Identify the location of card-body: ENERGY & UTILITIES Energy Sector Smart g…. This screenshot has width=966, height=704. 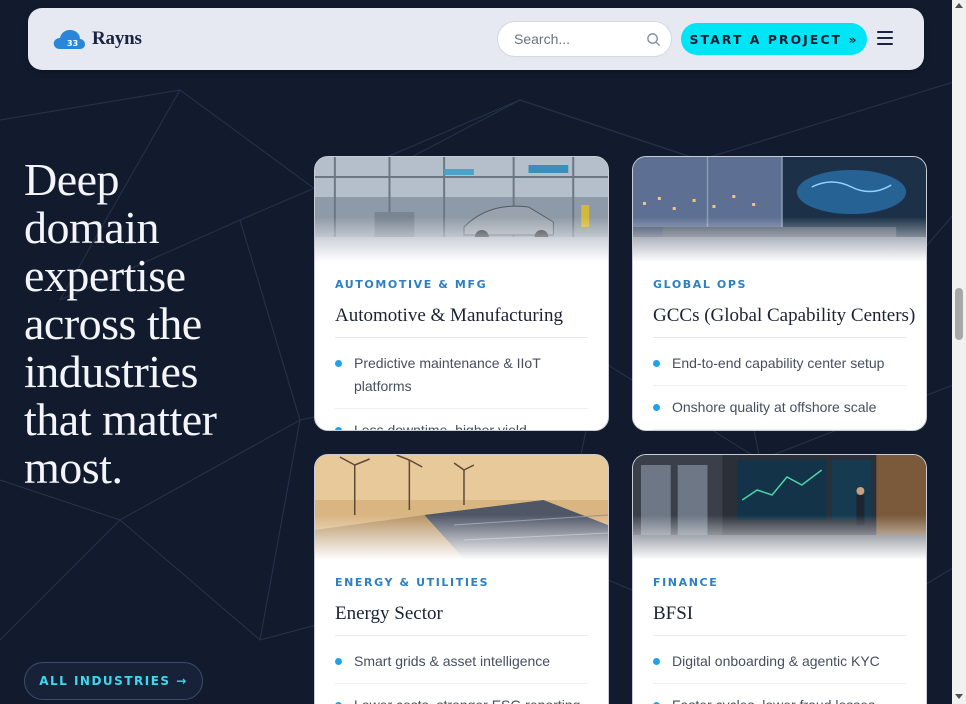
(461, 640).